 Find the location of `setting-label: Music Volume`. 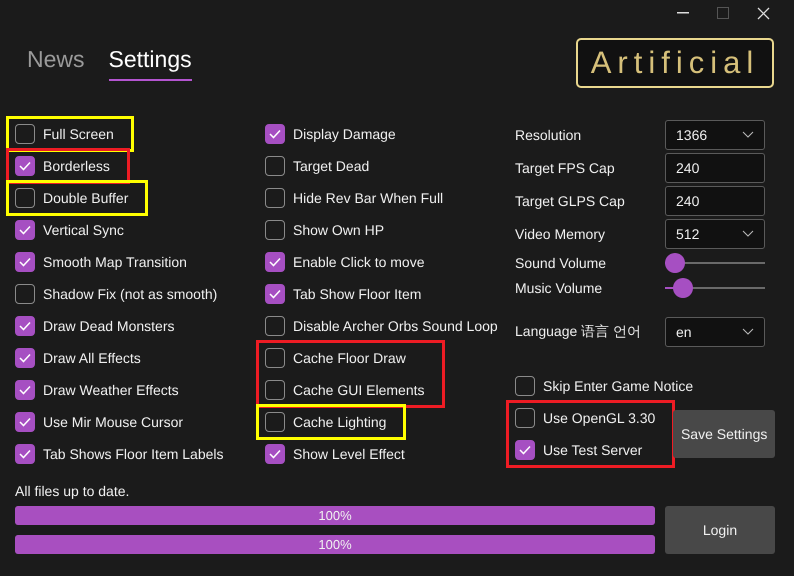

setting-label: Music Volume is located at coordinates (559, 288).